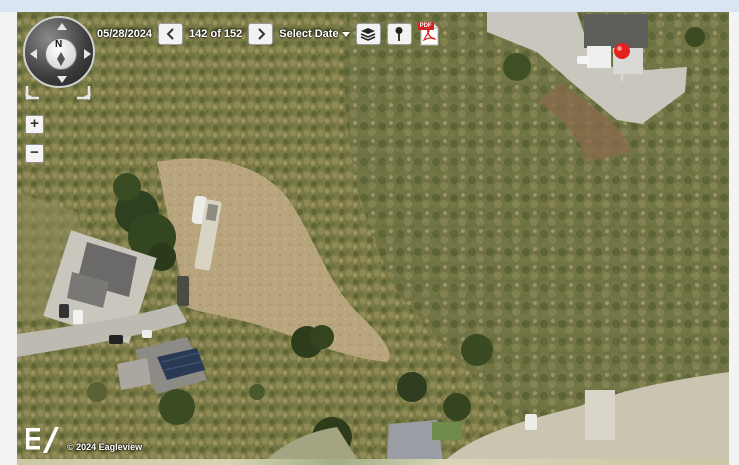 The height and width of the screenshot is (465, 739). Describe the element at coordinates (59, 44) in the screenshot. I see `compass-north-label: N` at that location.